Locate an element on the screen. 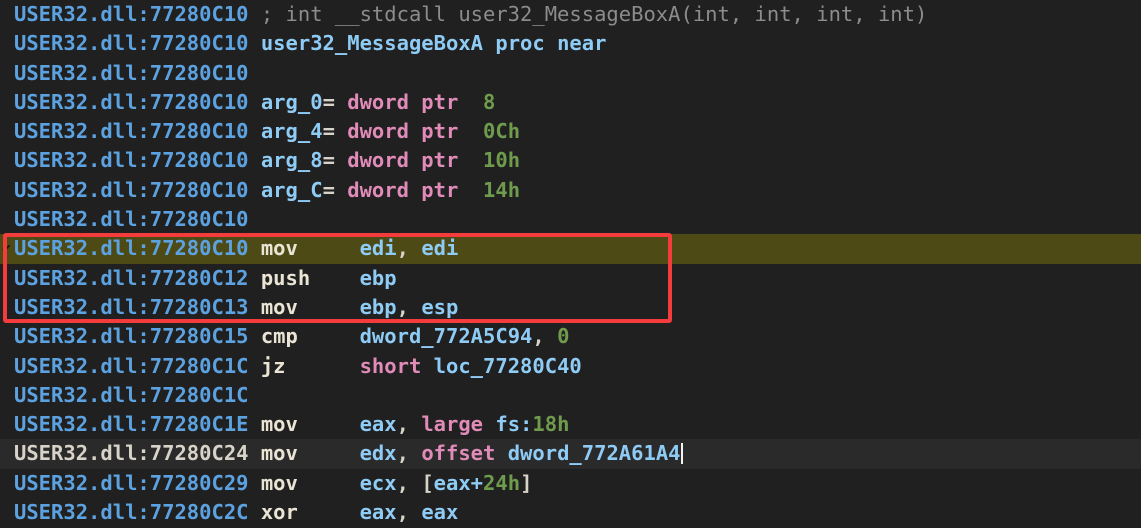 This screenshot has width=1141, height=528. line-address: USER32.dll:77280C15 is located at coordinates (131, 336).